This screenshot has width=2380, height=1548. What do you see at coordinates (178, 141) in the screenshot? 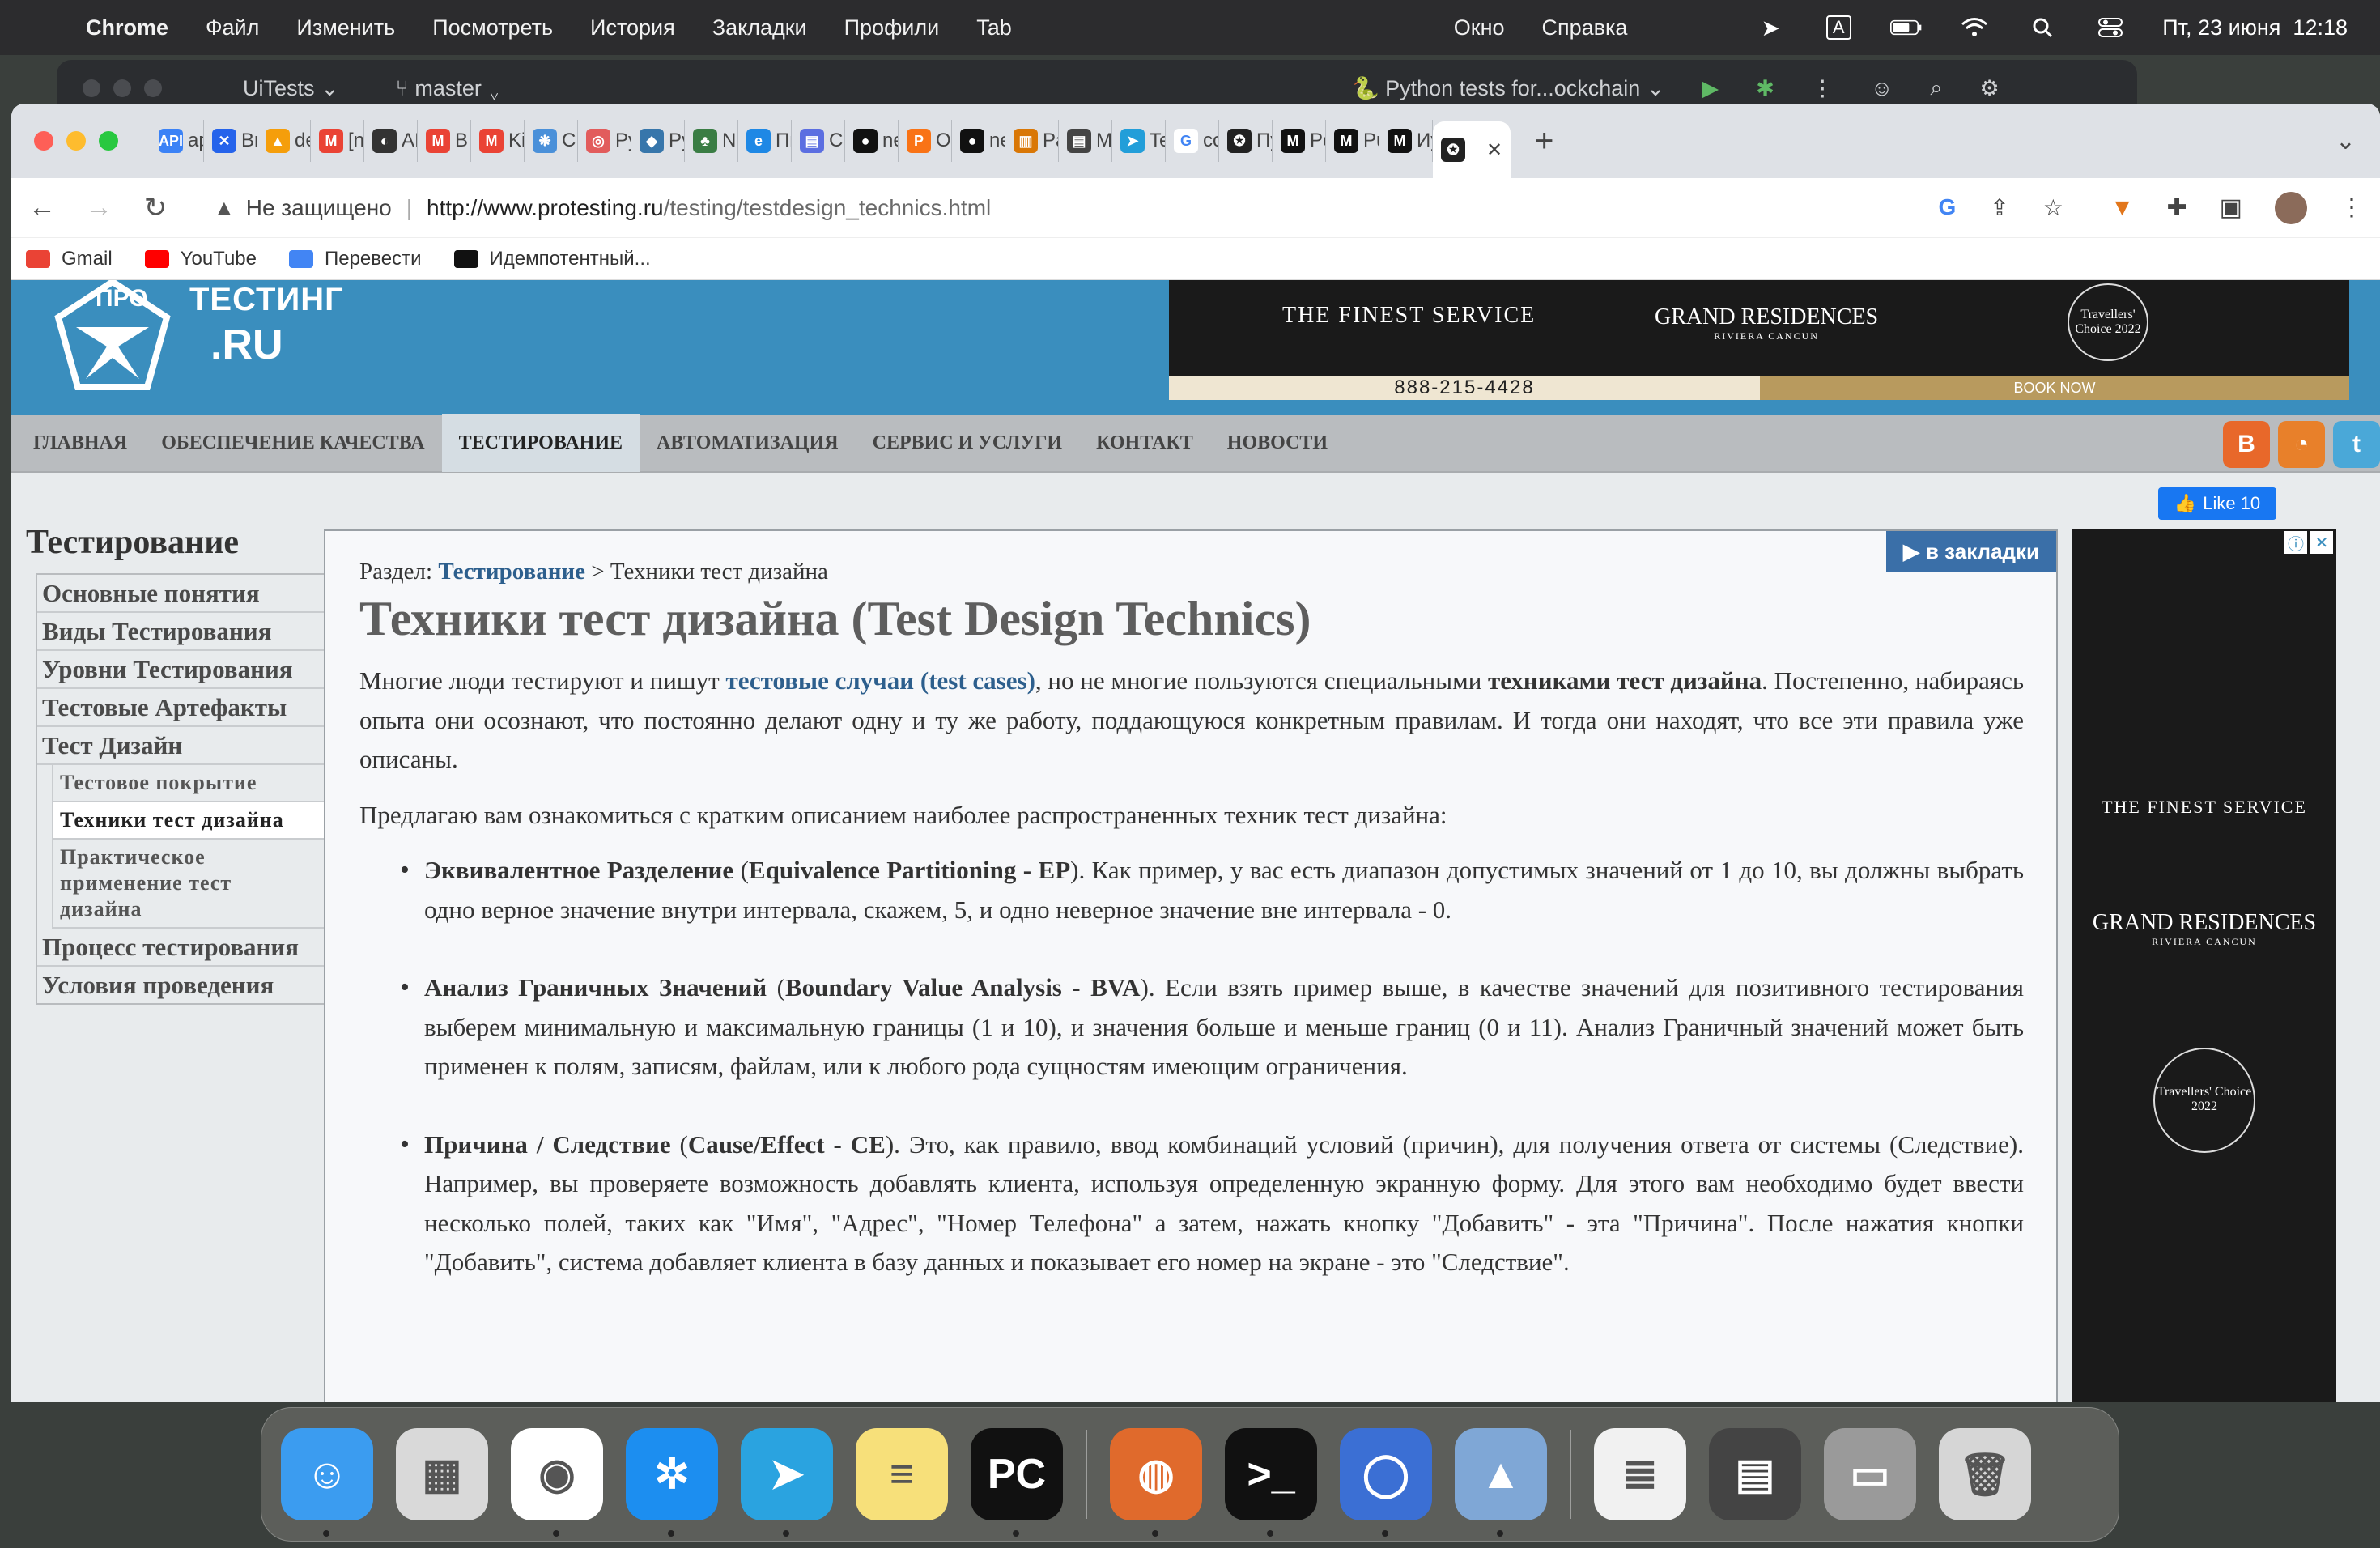
I see `browser-tab: APIap` at bounding box center [178, 141].